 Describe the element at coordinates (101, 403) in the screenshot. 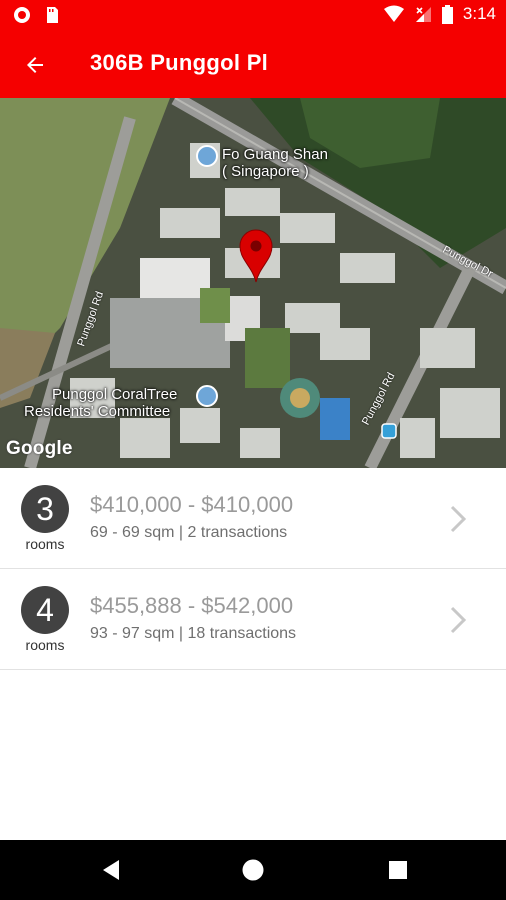

I see `map-poi-label: Punggol CoralTree Residents' Committee` at that location.